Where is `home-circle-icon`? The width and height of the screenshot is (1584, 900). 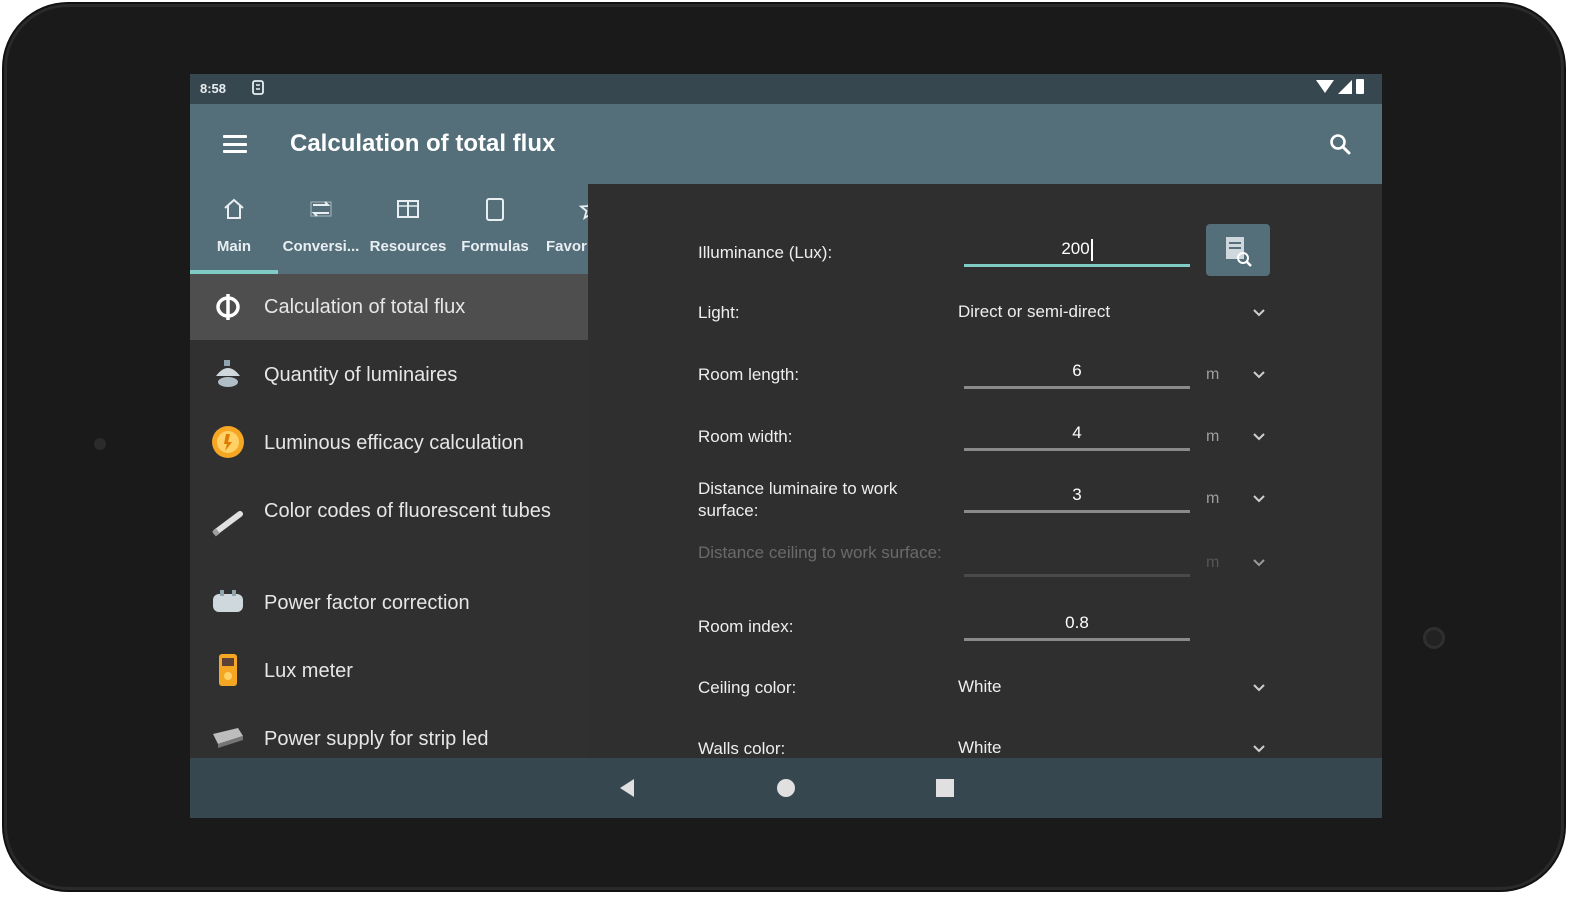 home-circle-icon is located at coordinates (786, 788).